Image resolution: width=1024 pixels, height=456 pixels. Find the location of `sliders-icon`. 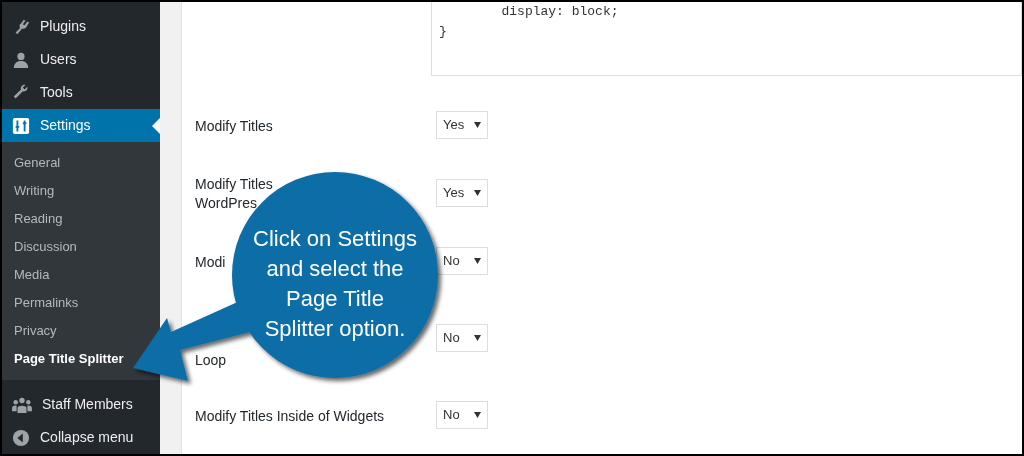

sliders-icon is located at coordinates (21, 125).